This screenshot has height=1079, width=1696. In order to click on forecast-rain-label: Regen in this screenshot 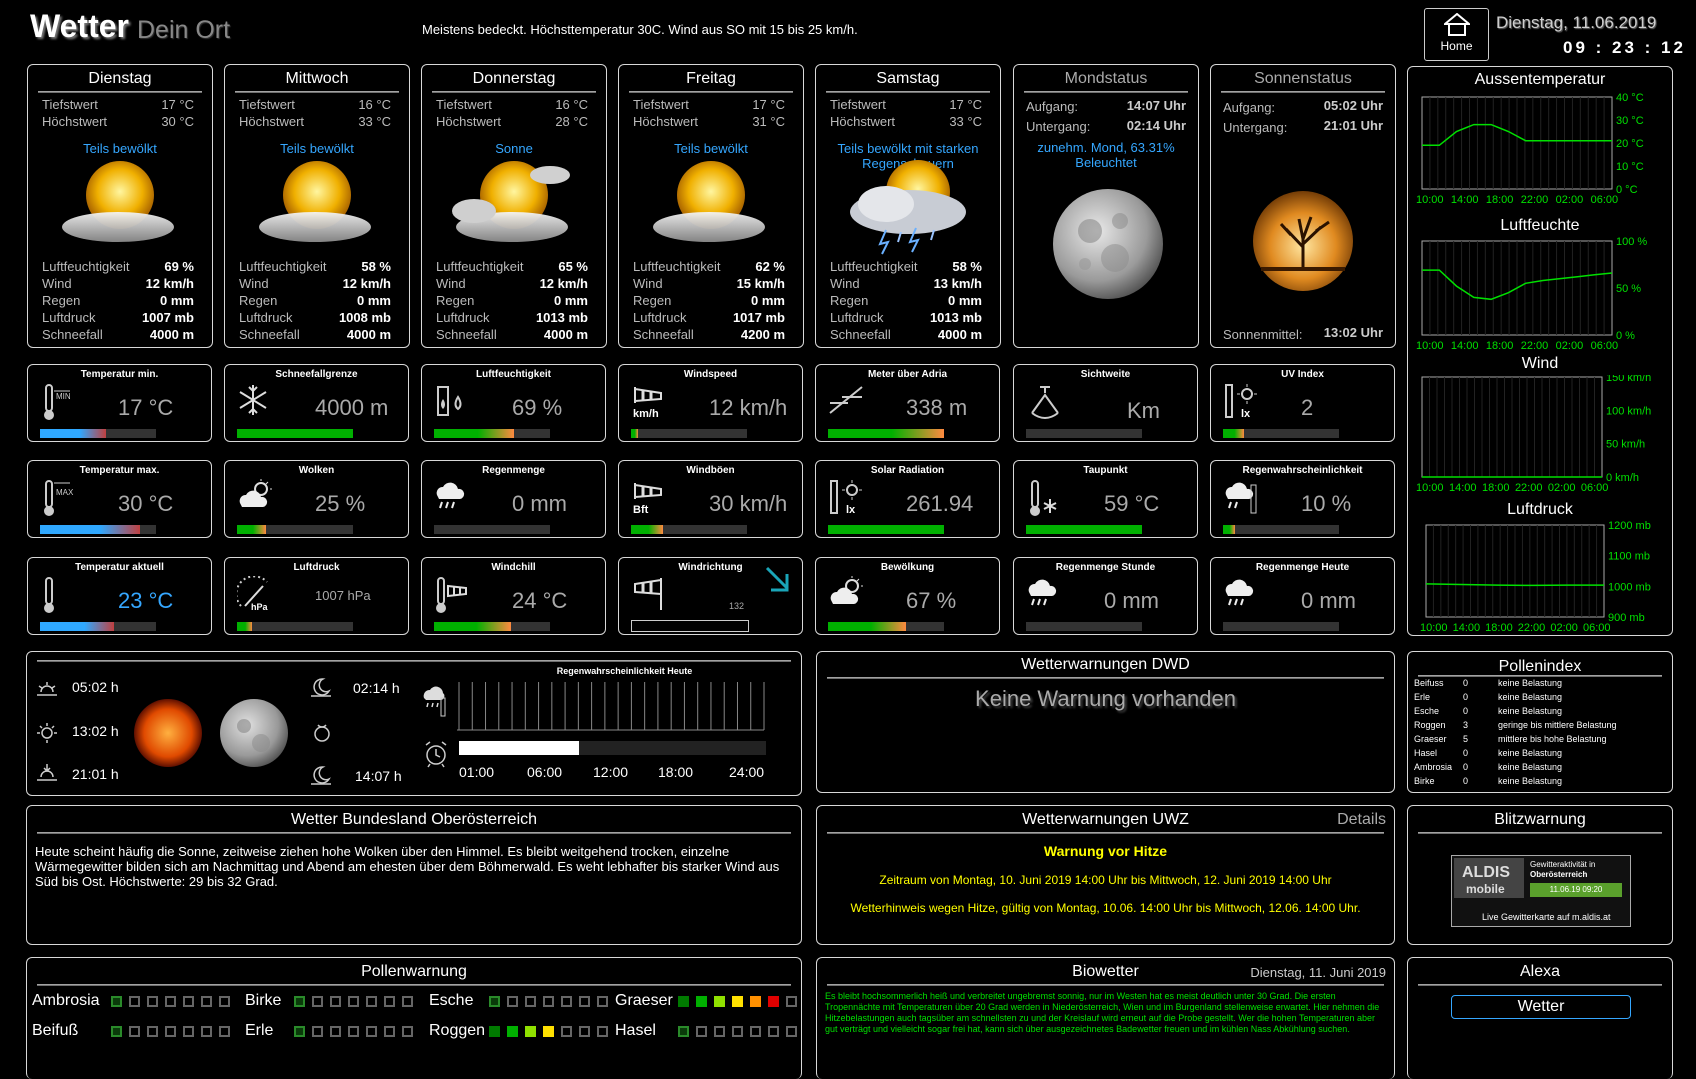, I will do `click(61, 300)`.